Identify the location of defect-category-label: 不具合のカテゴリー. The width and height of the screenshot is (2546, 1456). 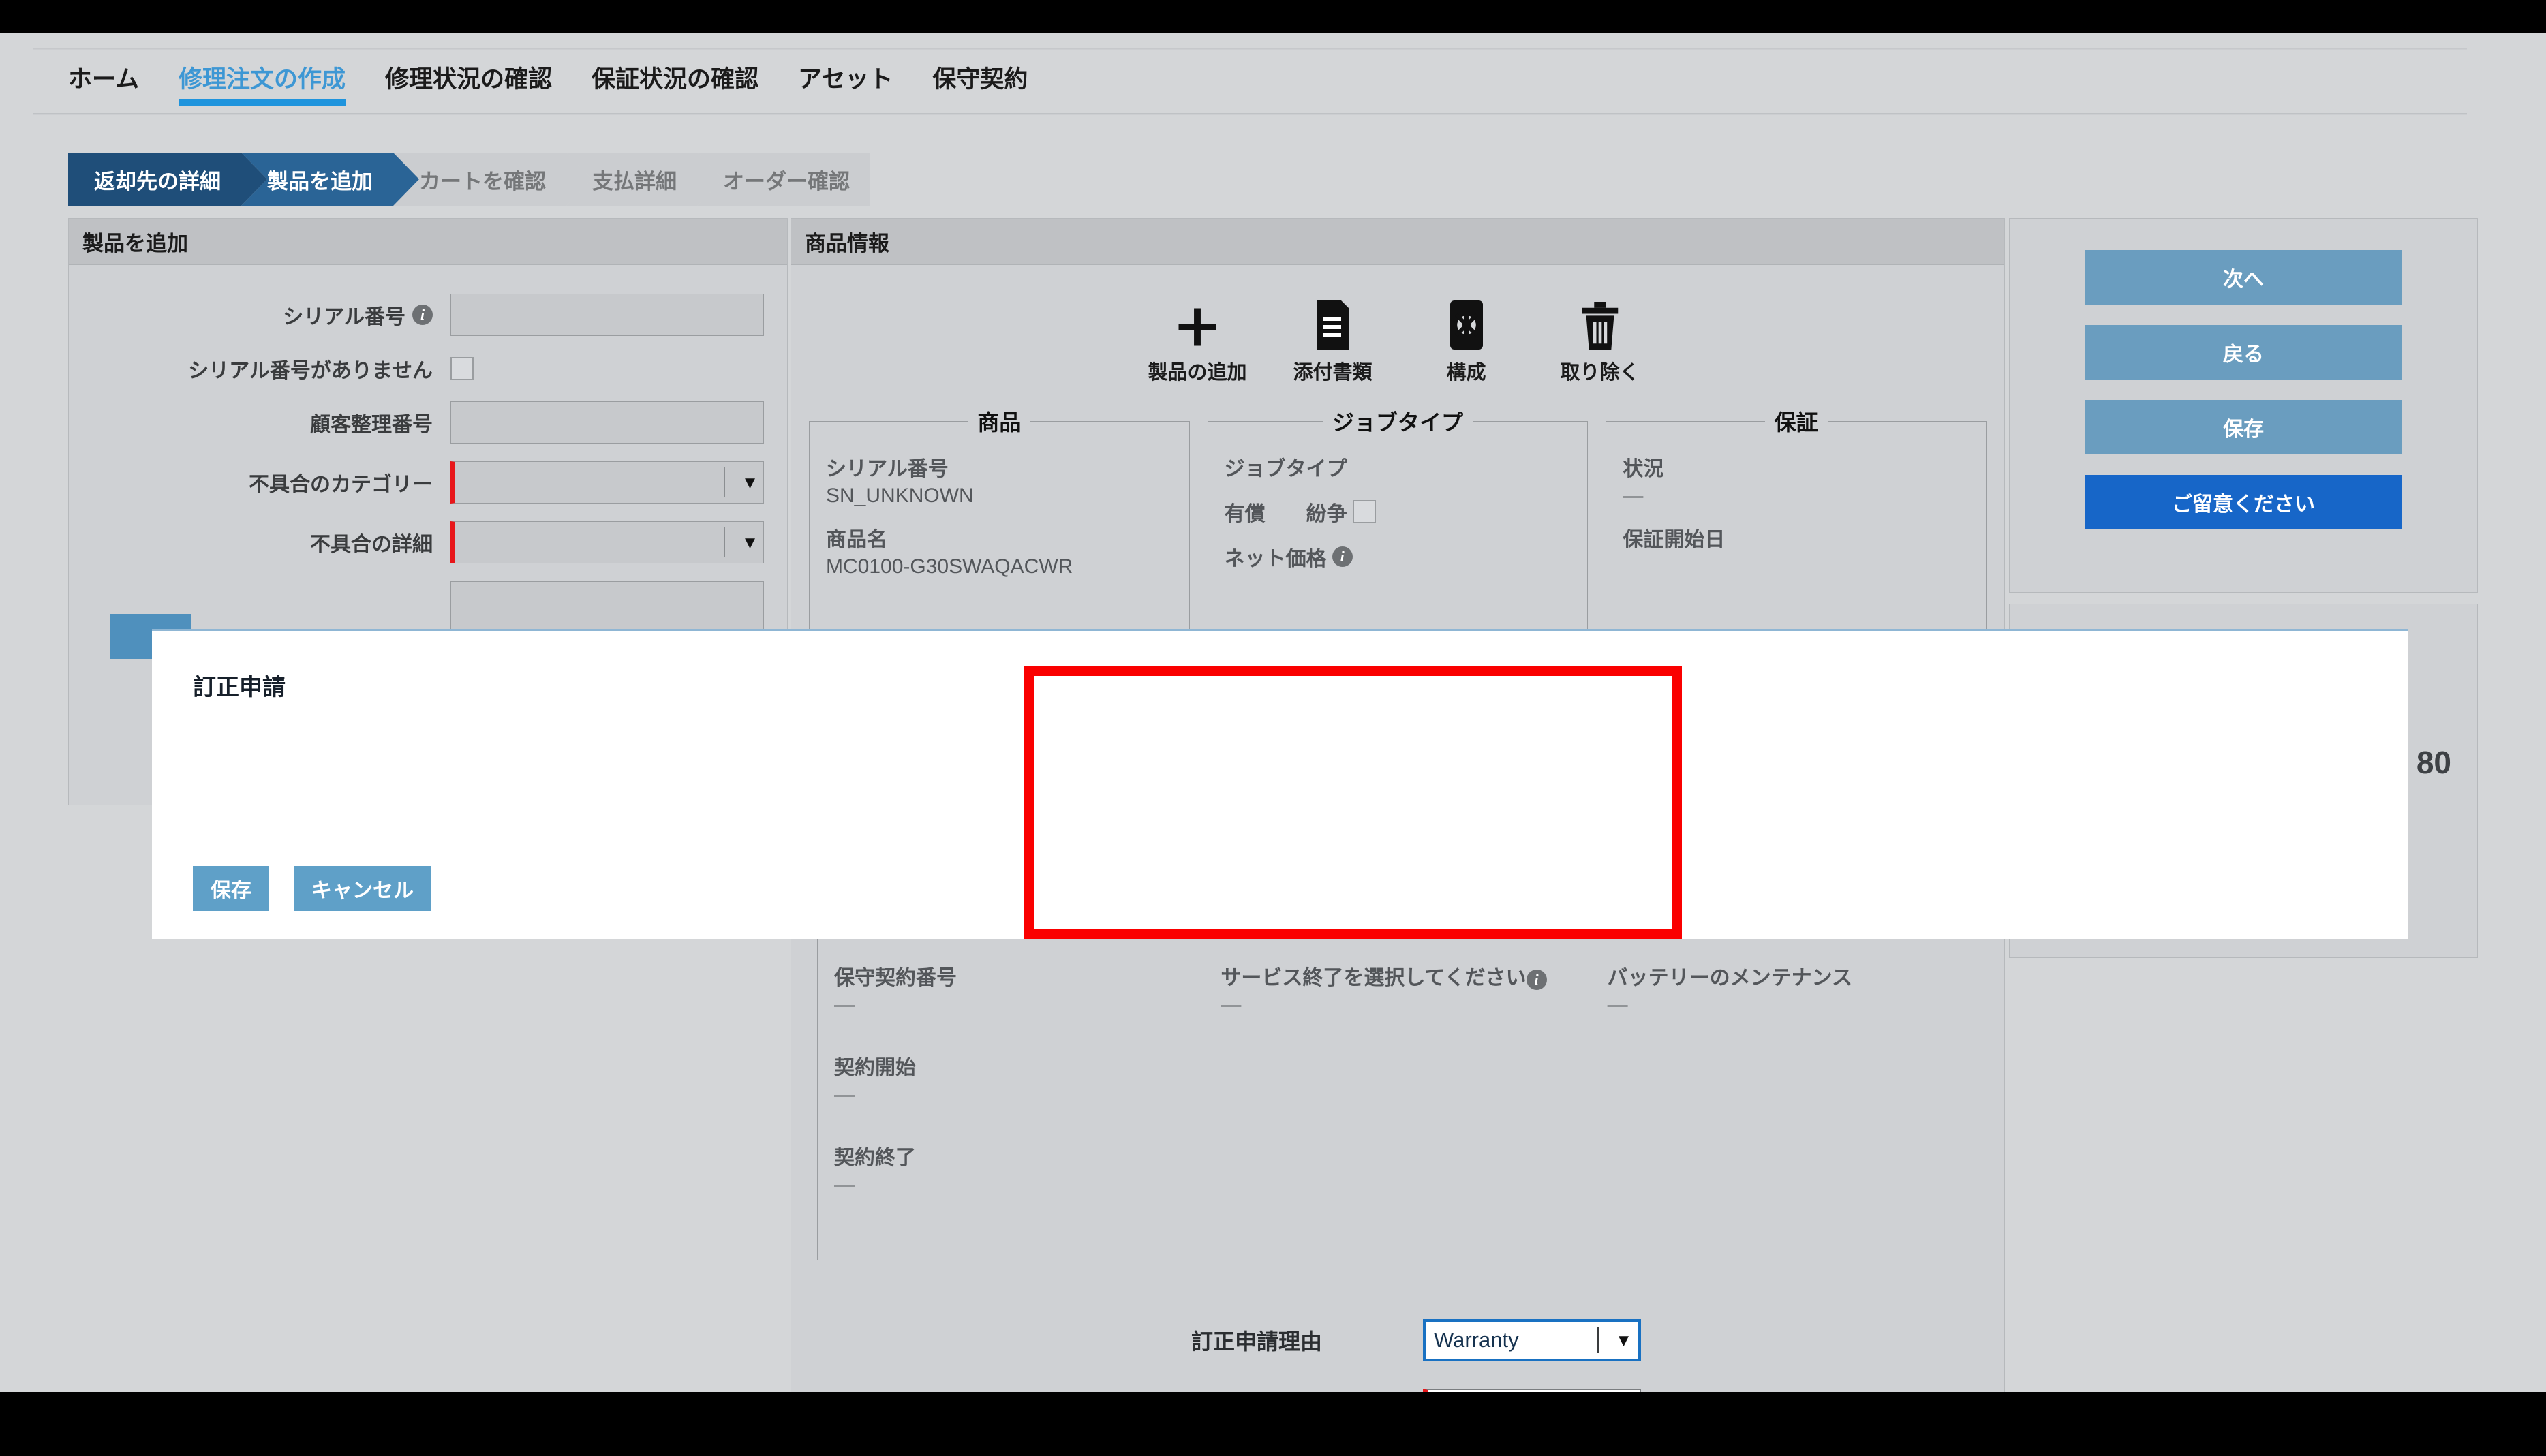
(341, 485).